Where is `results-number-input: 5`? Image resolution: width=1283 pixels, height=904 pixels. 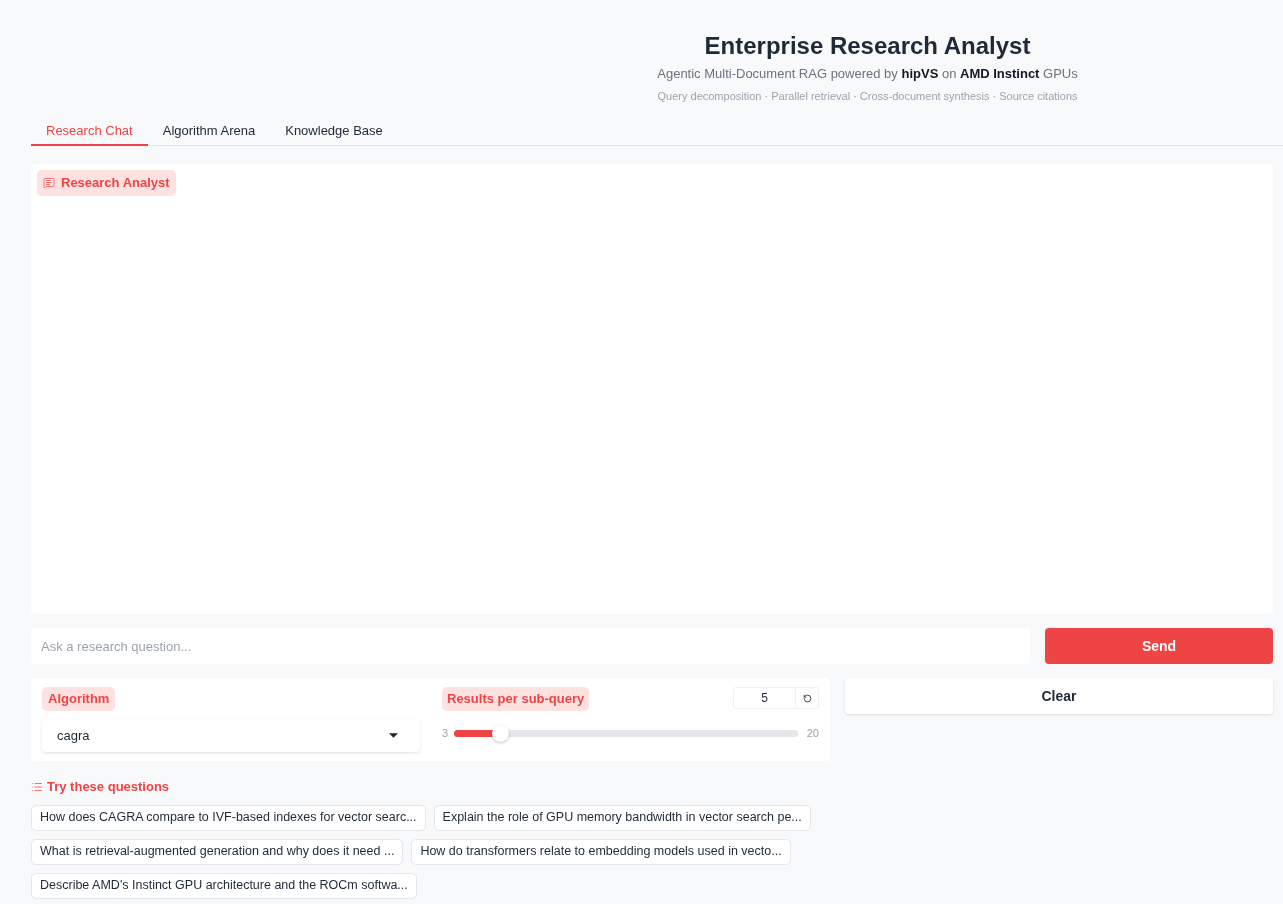
results-number-input: 5 is located at coordinates (764, 698).